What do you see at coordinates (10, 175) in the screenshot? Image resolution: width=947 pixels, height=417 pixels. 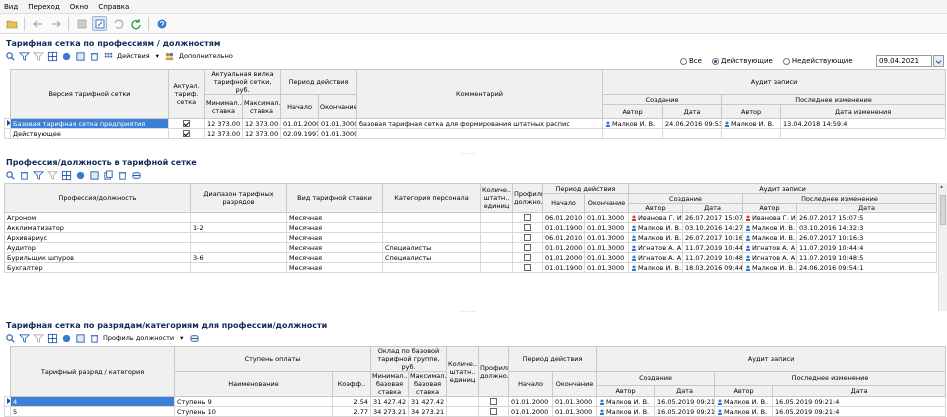 I see `search-icon` at bounding box center [10, 175].